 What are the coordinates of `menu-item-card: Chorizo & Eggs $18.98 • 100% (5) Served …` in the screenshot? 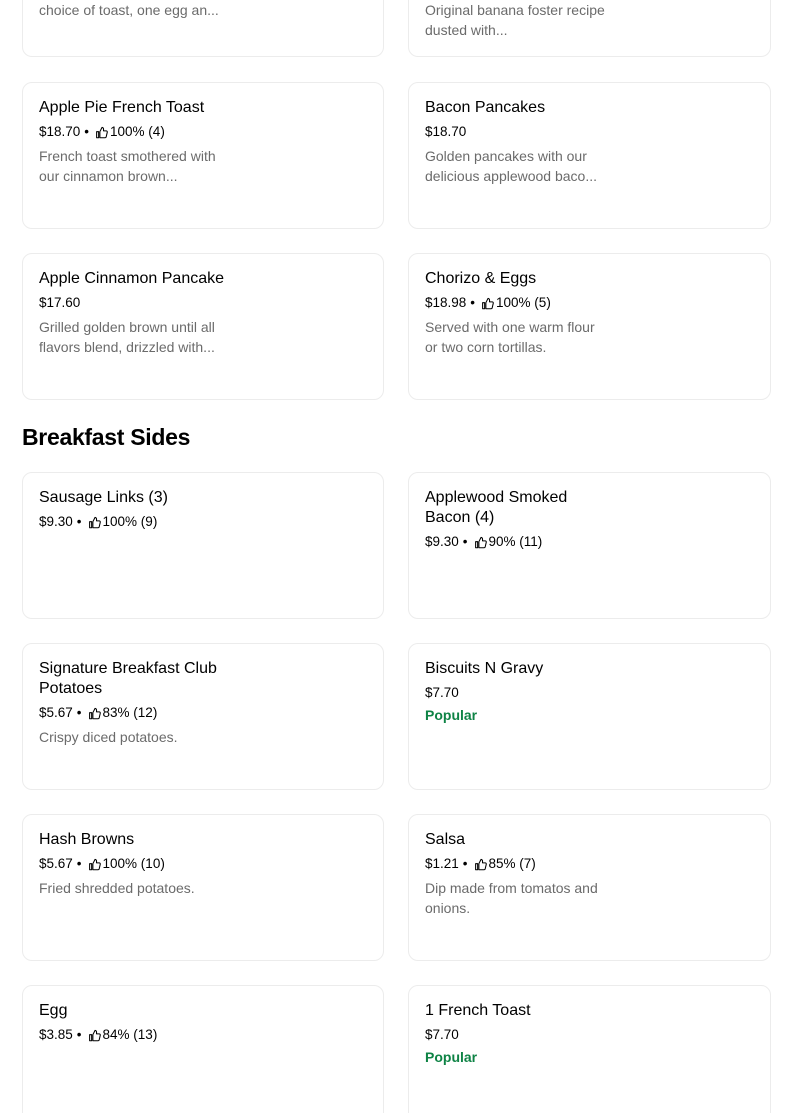 It's located at (589, 326).